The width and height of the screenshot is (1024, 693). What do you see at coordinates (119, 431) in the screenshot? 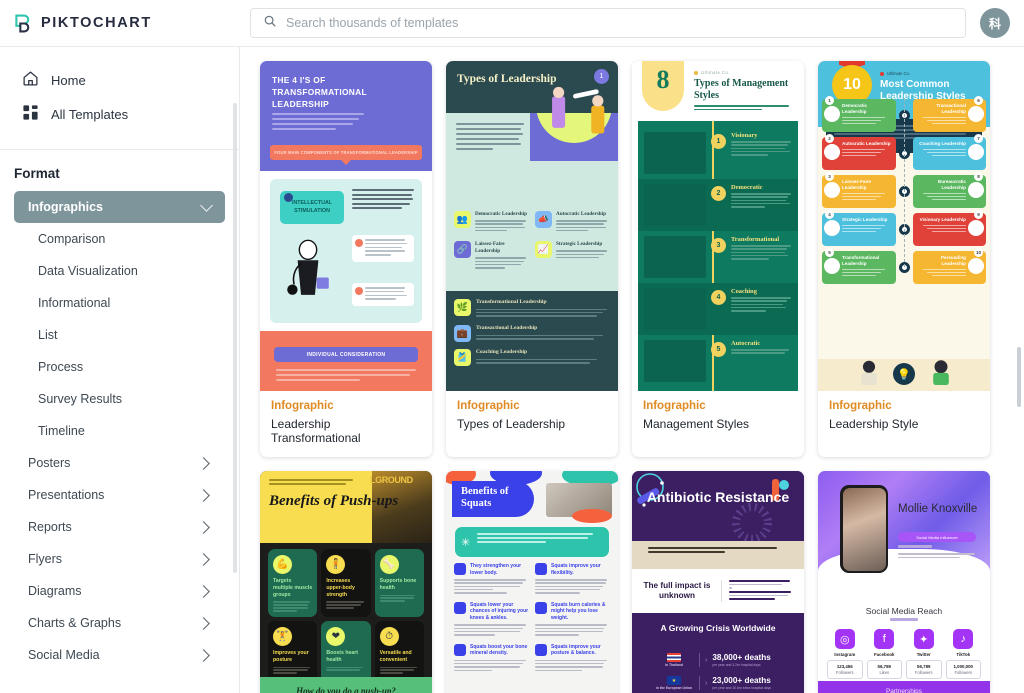
I see `sidebar-item-timeline: Timeline` at bounding box center [119, 431].